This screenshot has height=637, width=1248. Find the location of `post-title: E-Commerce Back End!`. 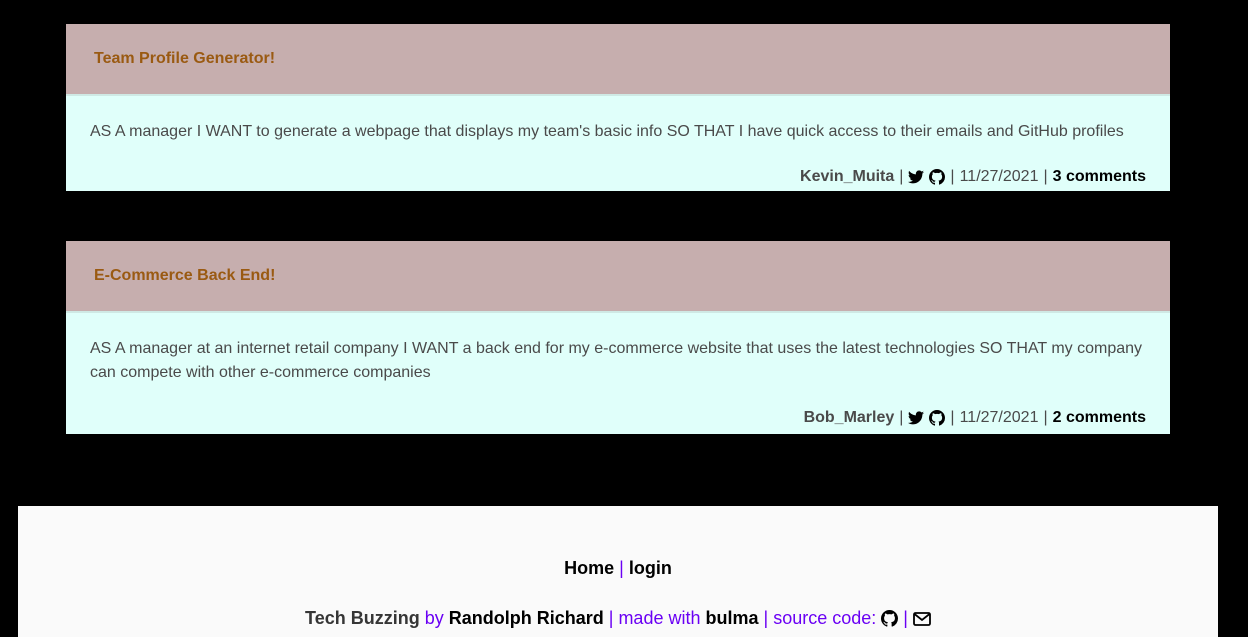

post-title: E-Commerce Back End! is located at coordinates (184, 276).